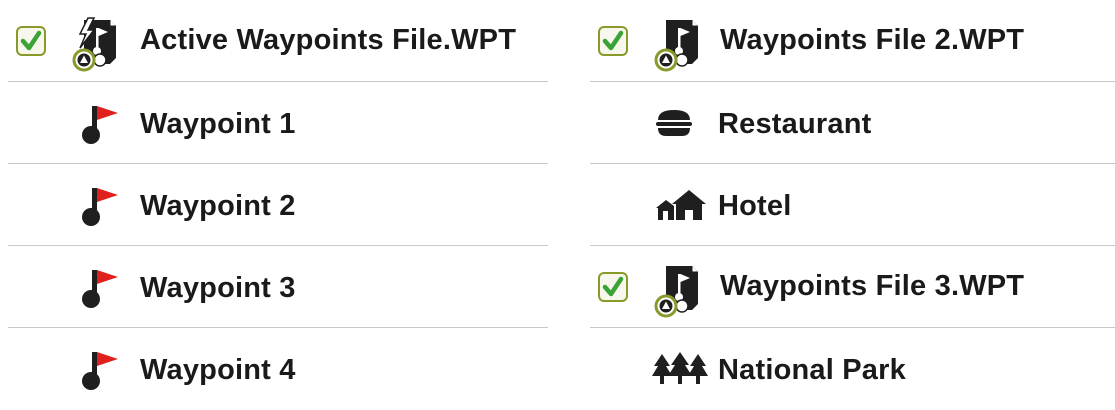 This screenshot has height=410, width=1115. What do you see at coordinates (681, 205) in the screenshot?
I see `hotel-icon` at bounding box center [681, 205].